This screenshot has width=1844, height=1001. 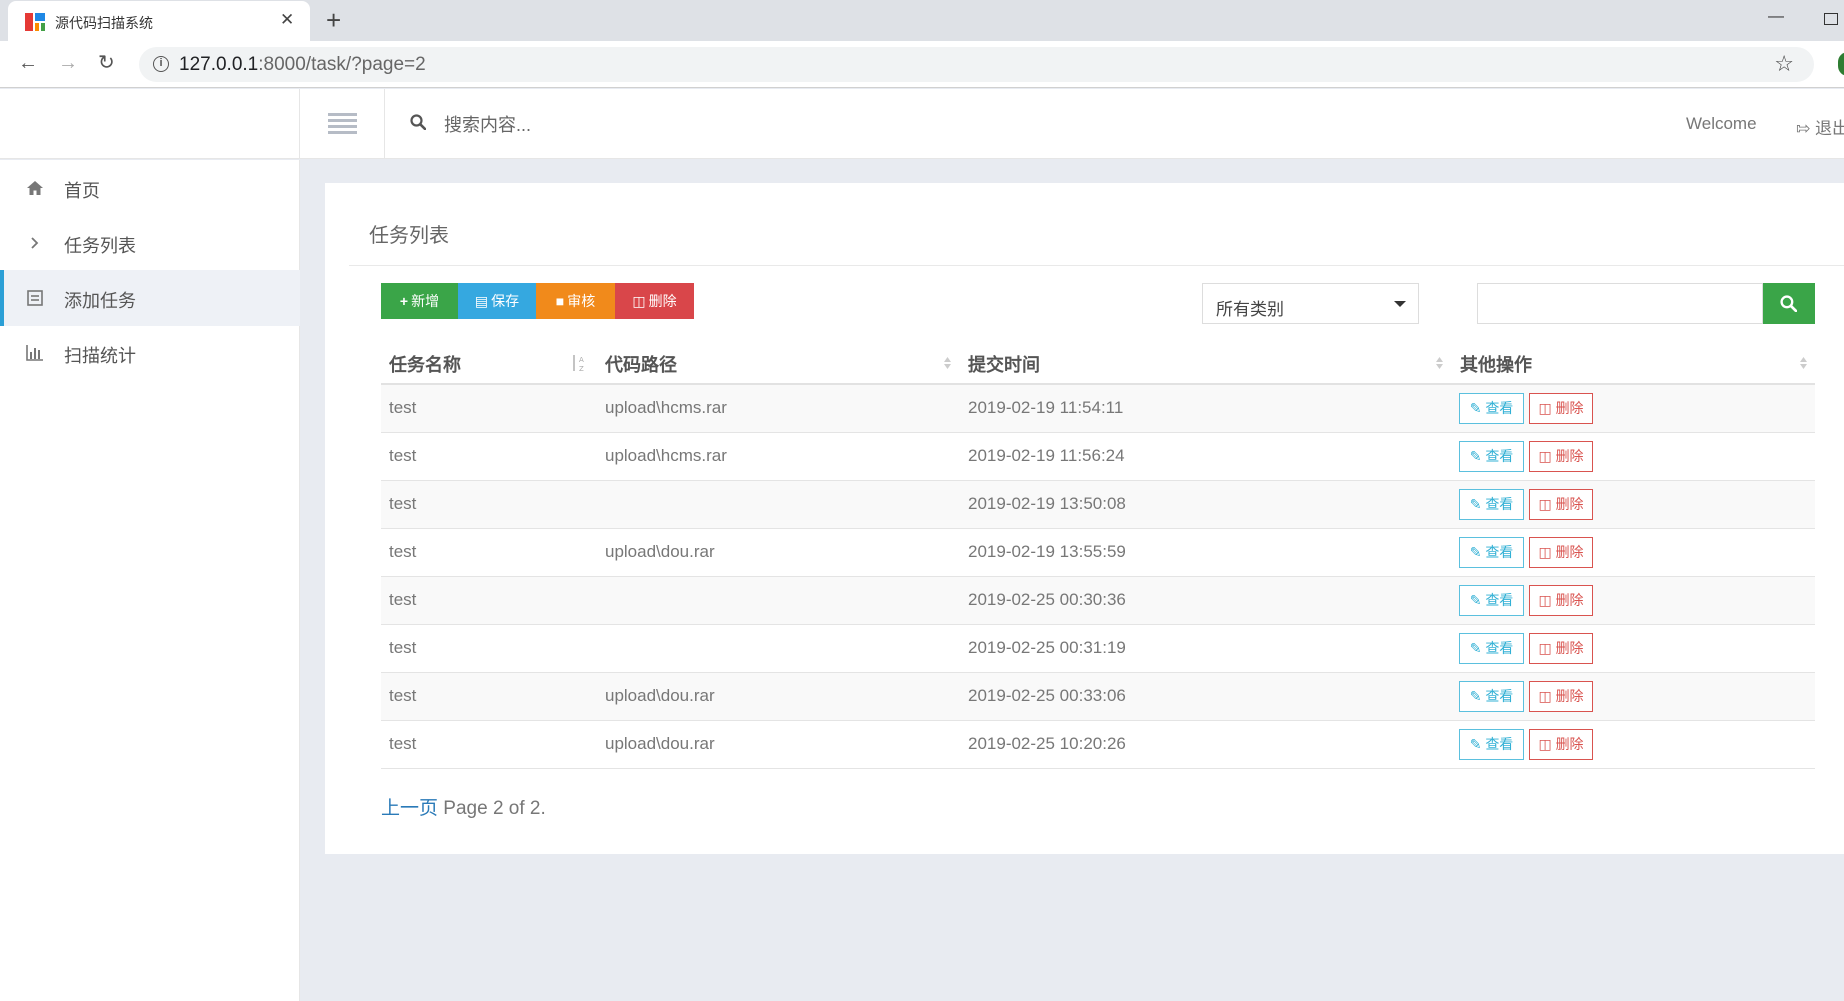 I want to click on column-header-actions: 其他操作, so click(x=1496, y=364).